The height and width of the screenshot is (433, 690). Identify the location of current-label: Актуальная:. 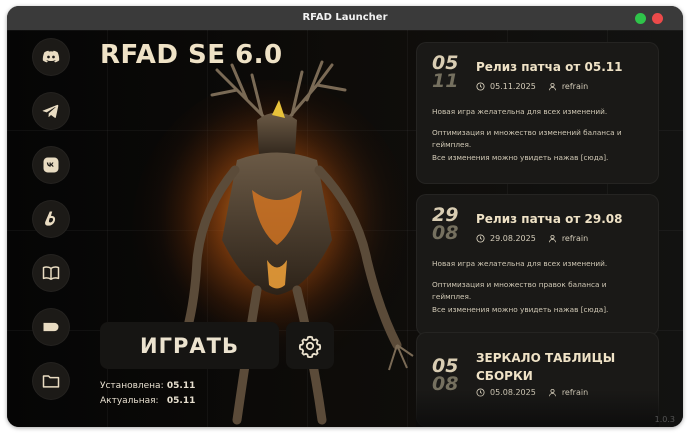
(129, 401).